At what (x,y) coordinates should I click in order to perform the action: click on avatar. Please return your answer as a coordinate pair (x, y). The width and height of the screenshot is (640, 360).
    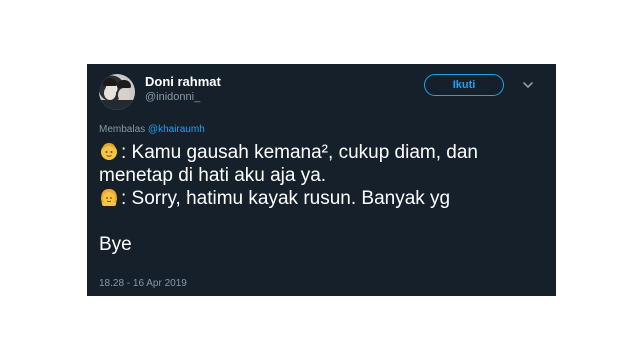
    Looking at the image, I should click on (117, 92).